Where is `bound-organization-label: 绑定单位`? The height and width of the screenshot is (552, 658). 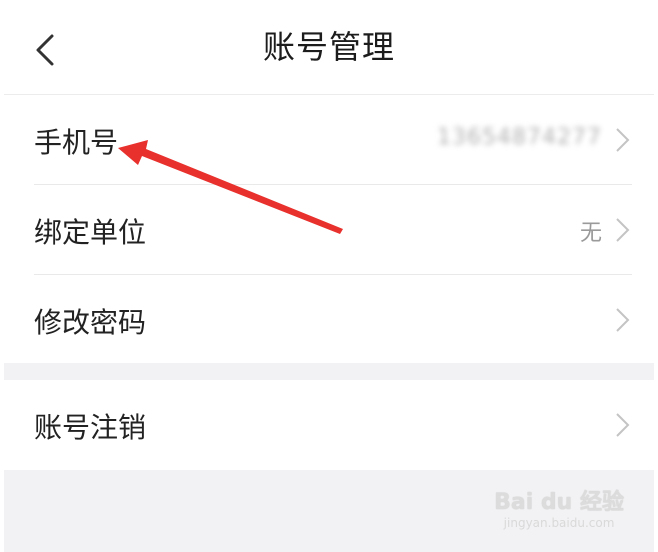
bound-organization-label: 绑定单位 is located at coordinates (90, 232).